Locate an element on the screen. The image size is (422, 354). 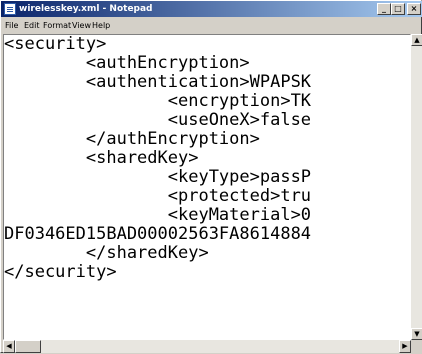
menu-help: Help is located at coordinates (101, 25).